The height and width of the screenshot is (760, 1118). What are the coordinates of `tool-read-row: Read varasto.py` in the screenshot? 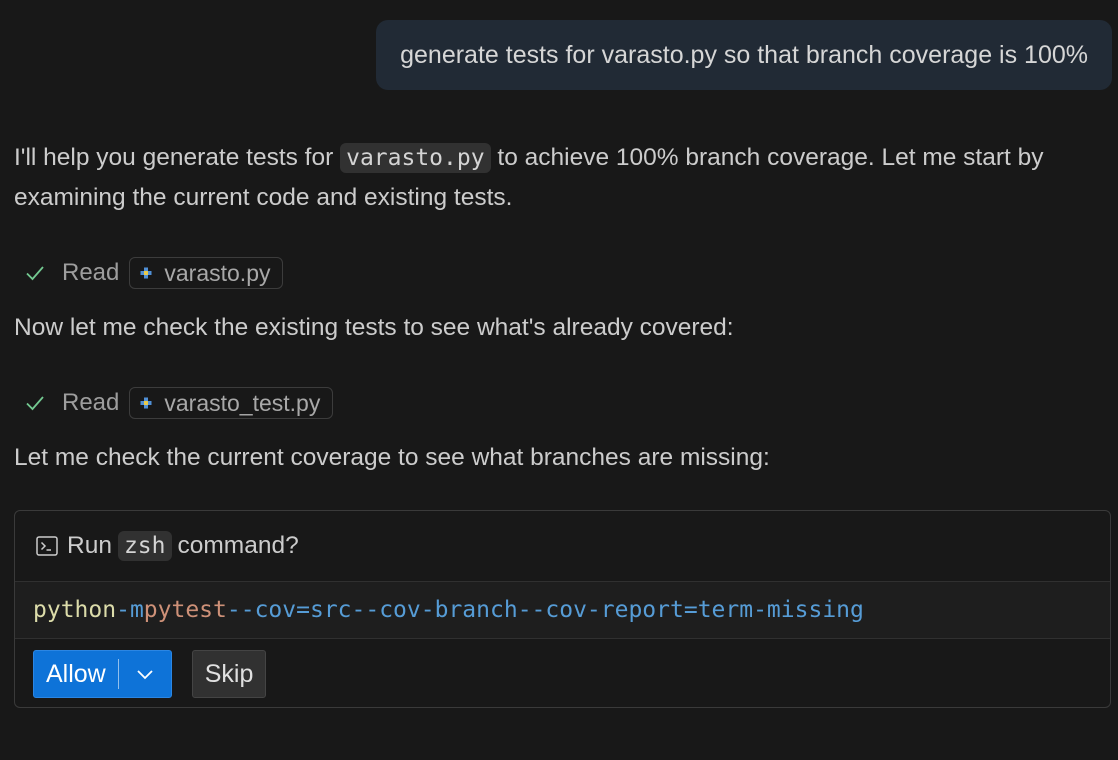 It's located at (153, 273).